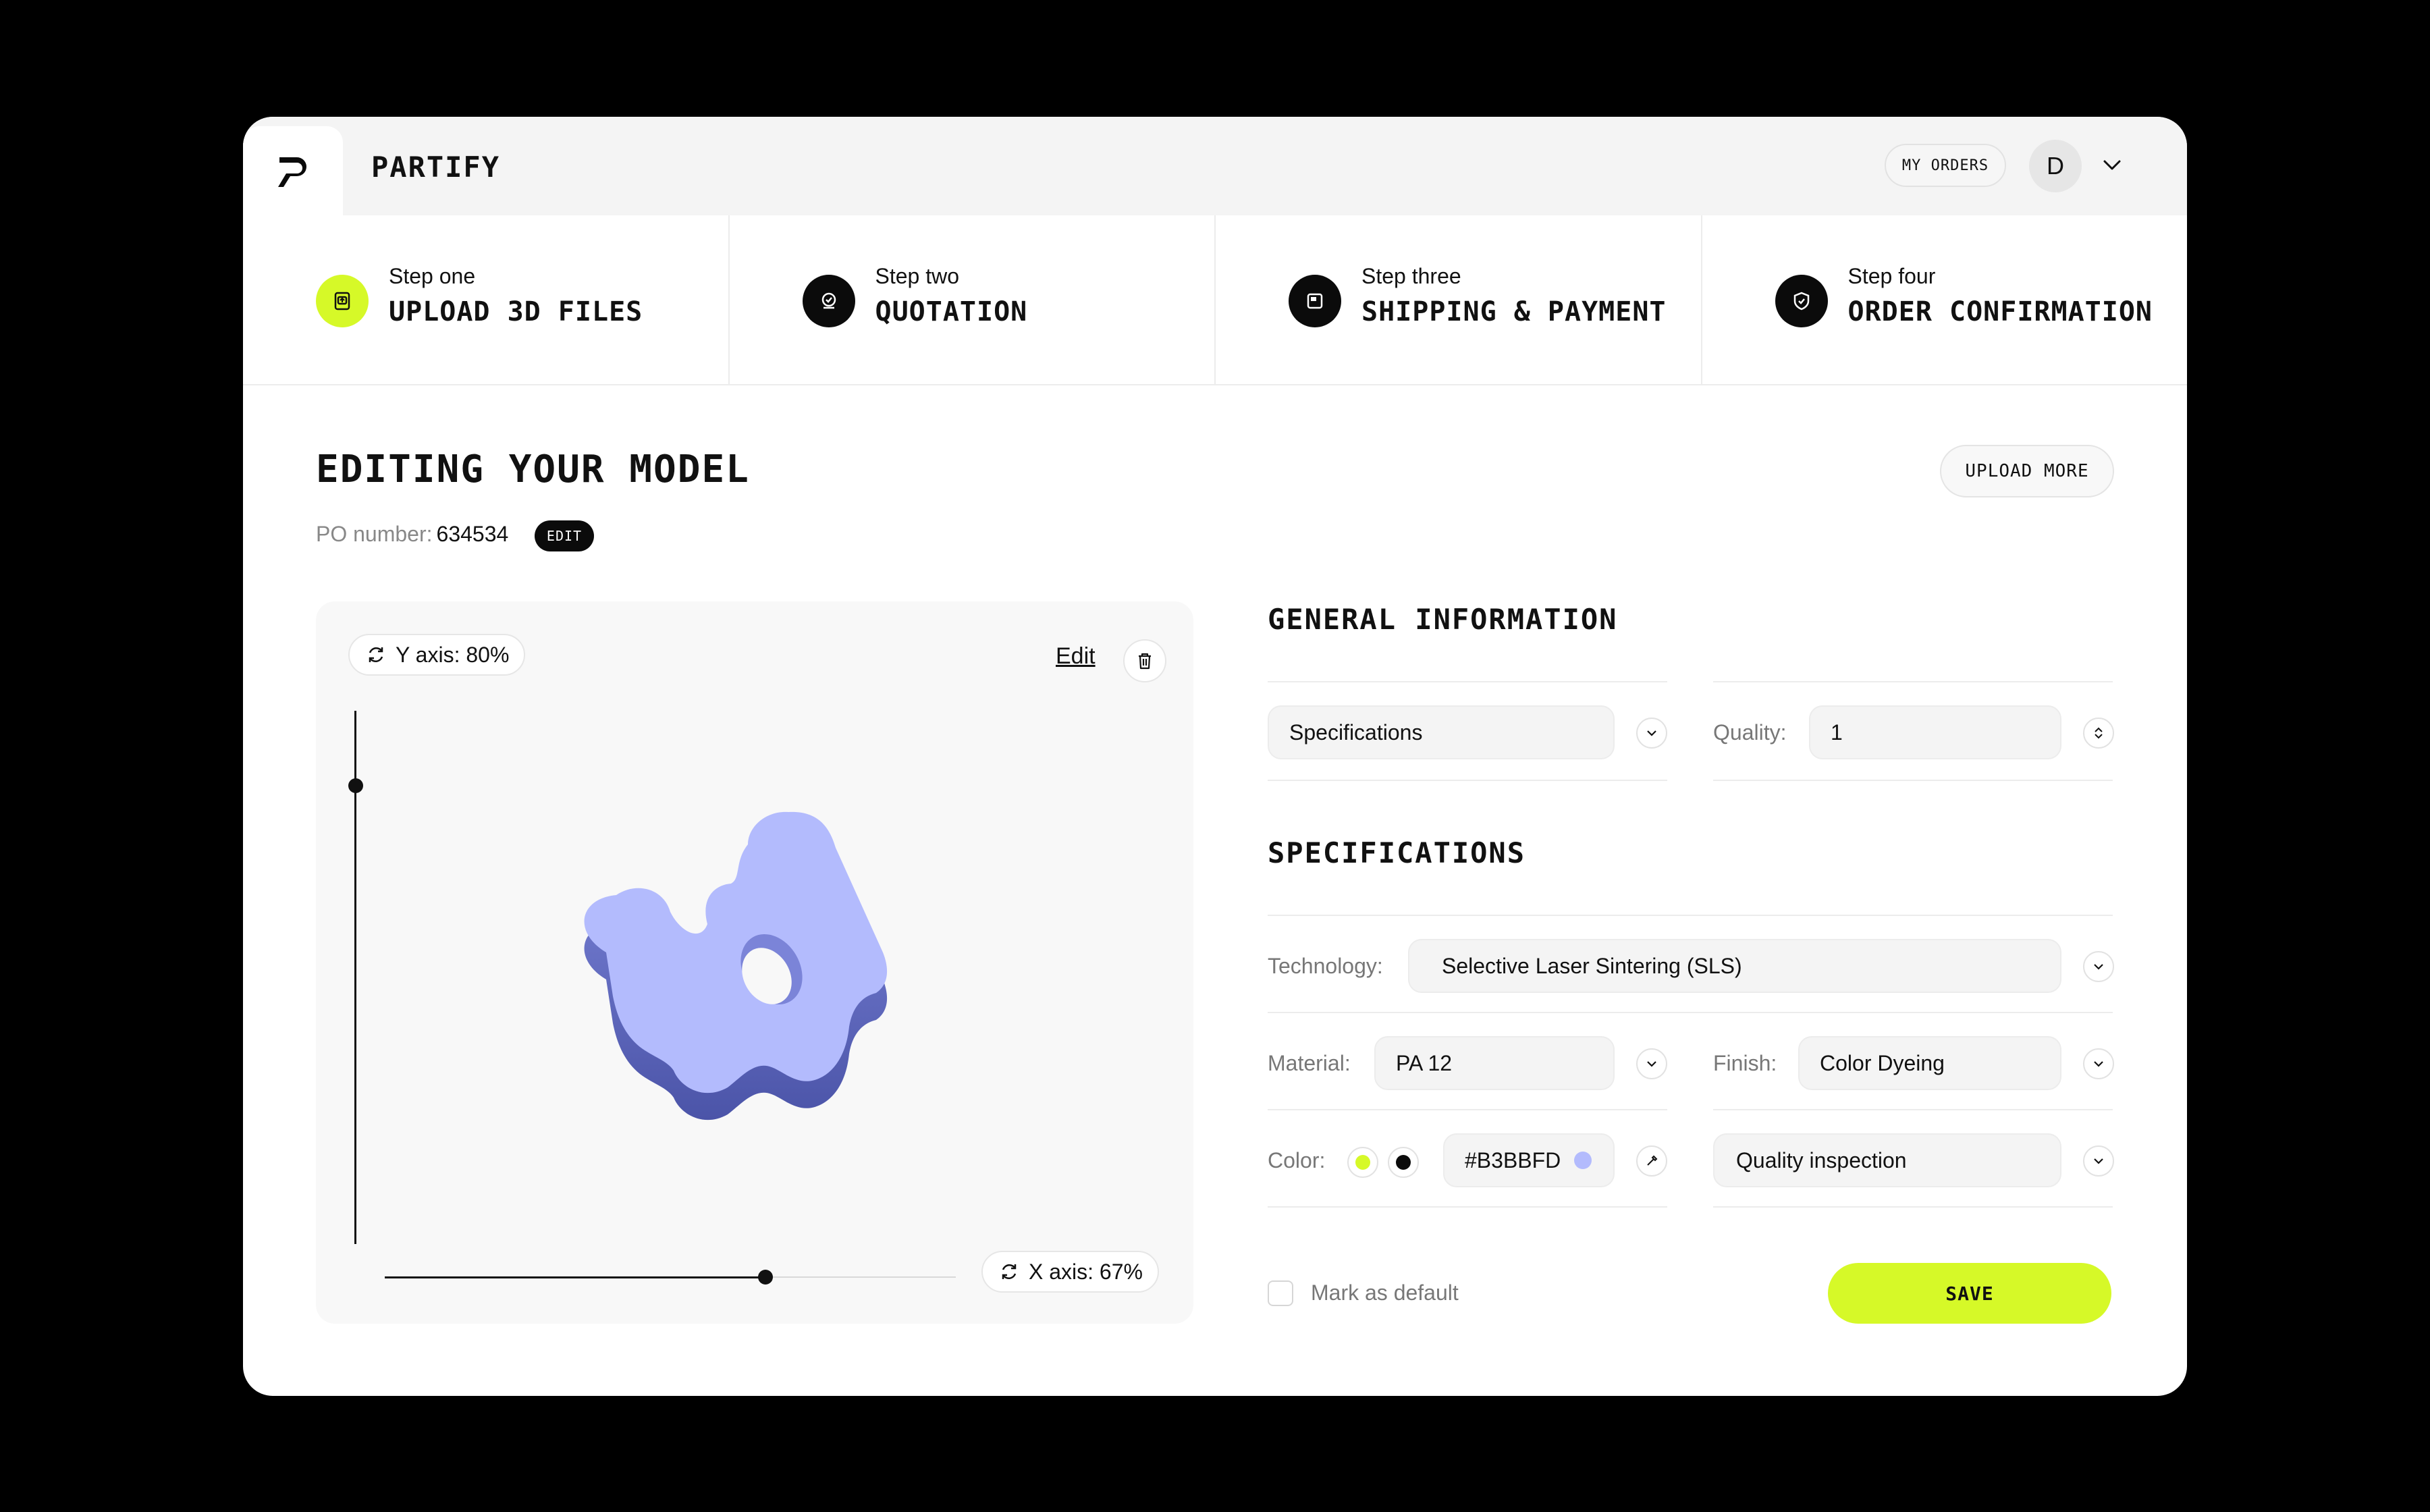 Image resolution: width=2430 pixels, height=1512 pixels. What do you see at coordinates (1442, 732) in the screenshot?
I see `specifications-select: Specifications` at bounding box center [1442, 732].